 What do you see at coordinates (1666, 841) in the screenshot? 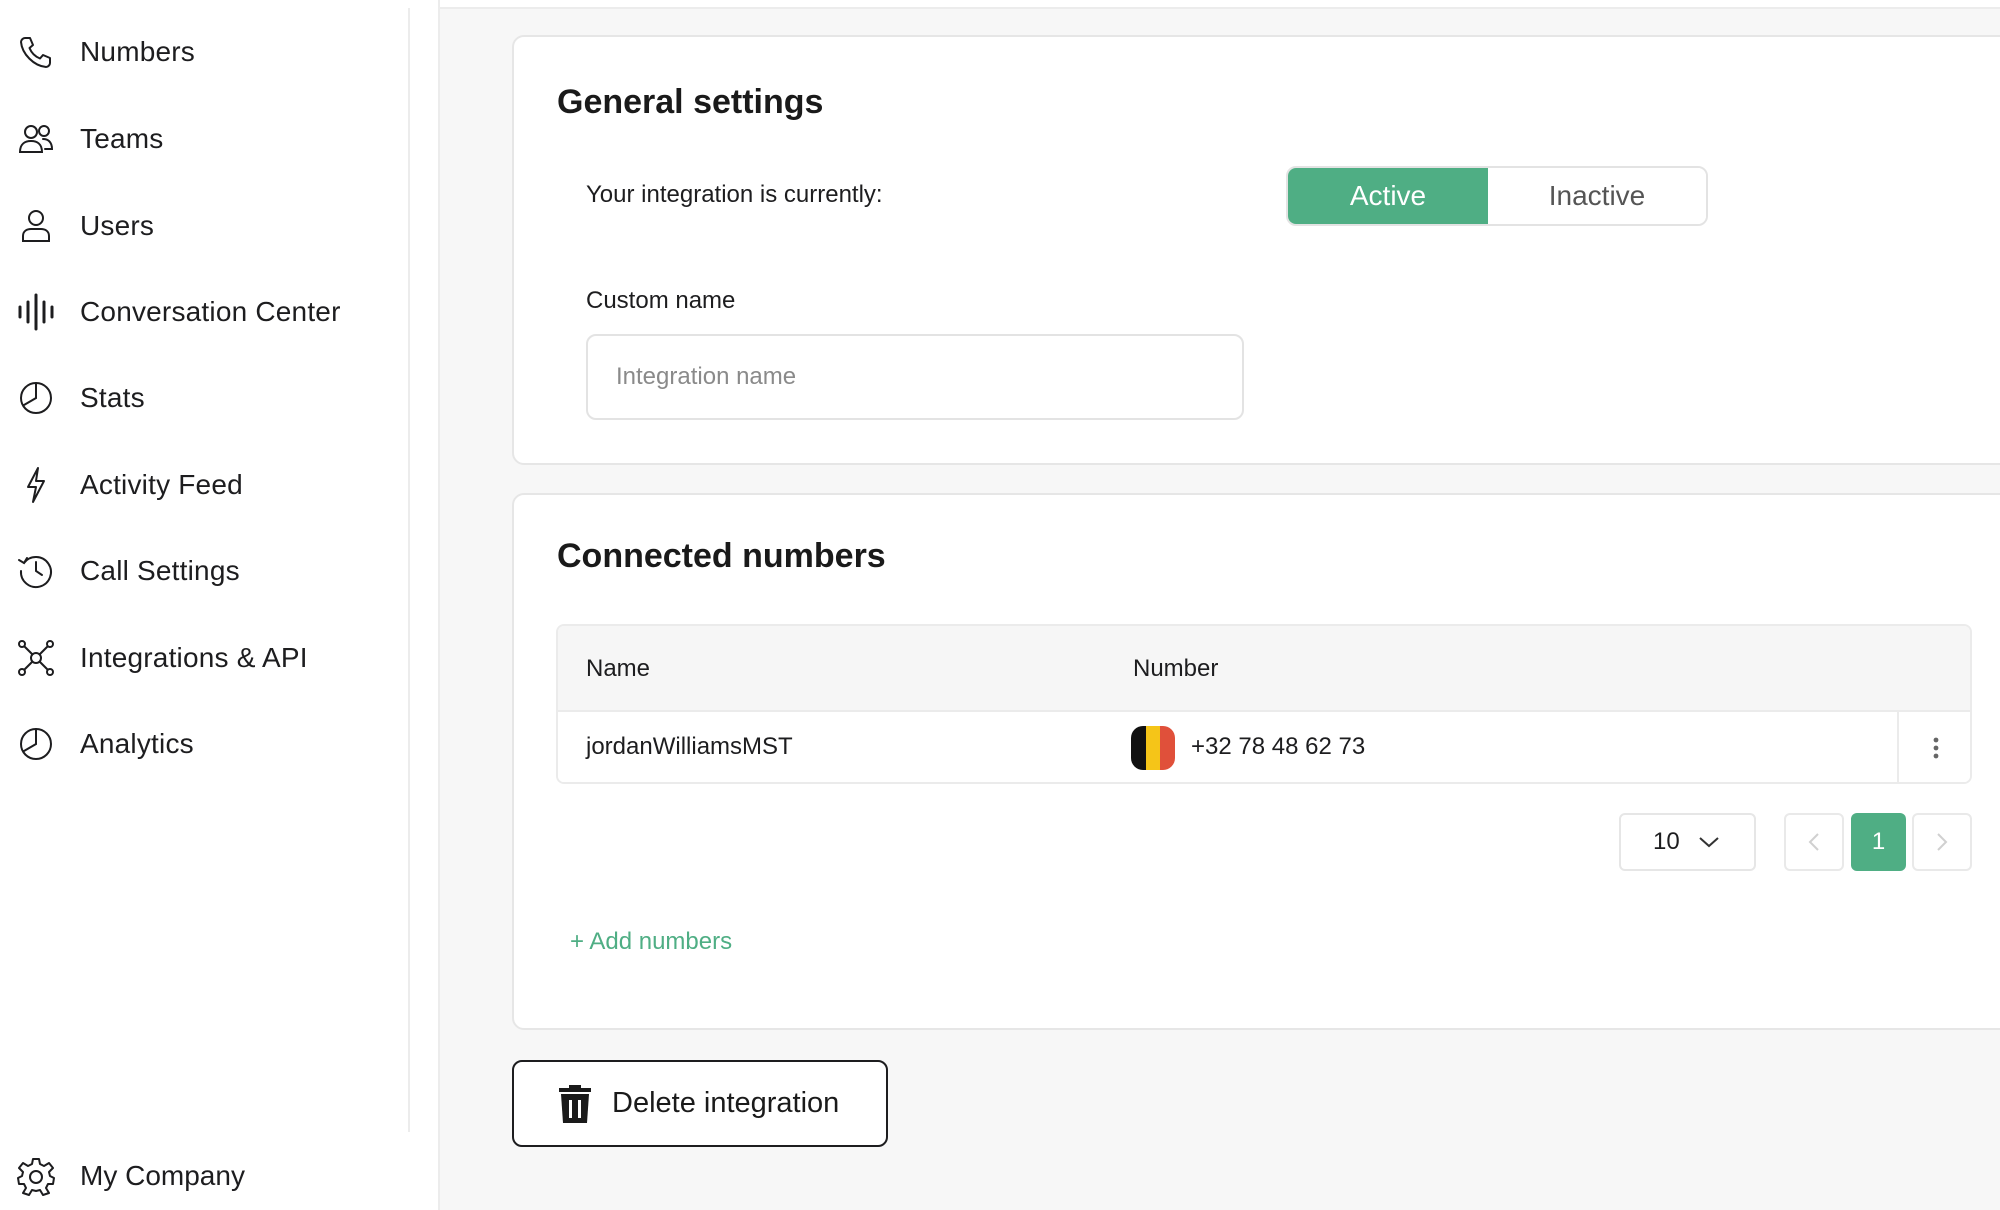
I see `page-size-value: 10` at bounding box center [1666, 841].